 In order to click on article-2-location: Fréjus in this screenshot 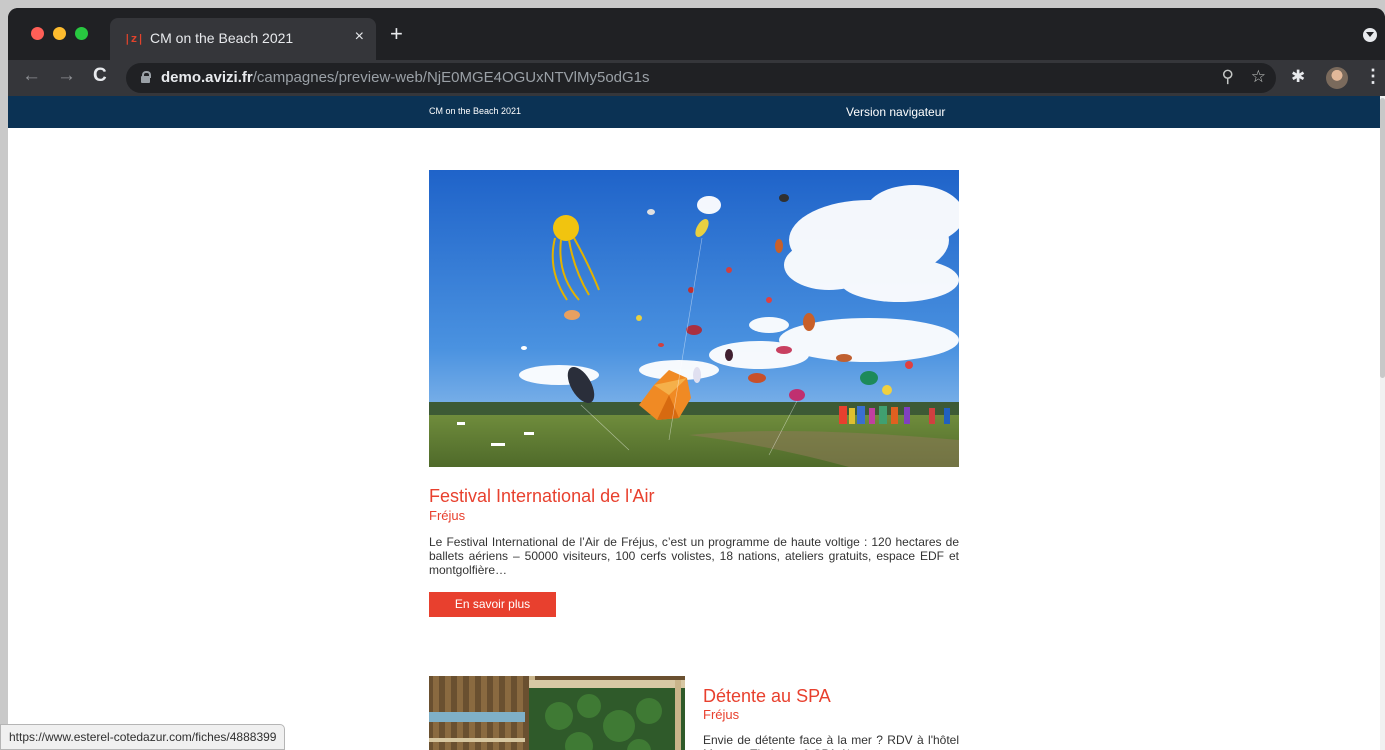, I will do `click(721, 714)`.